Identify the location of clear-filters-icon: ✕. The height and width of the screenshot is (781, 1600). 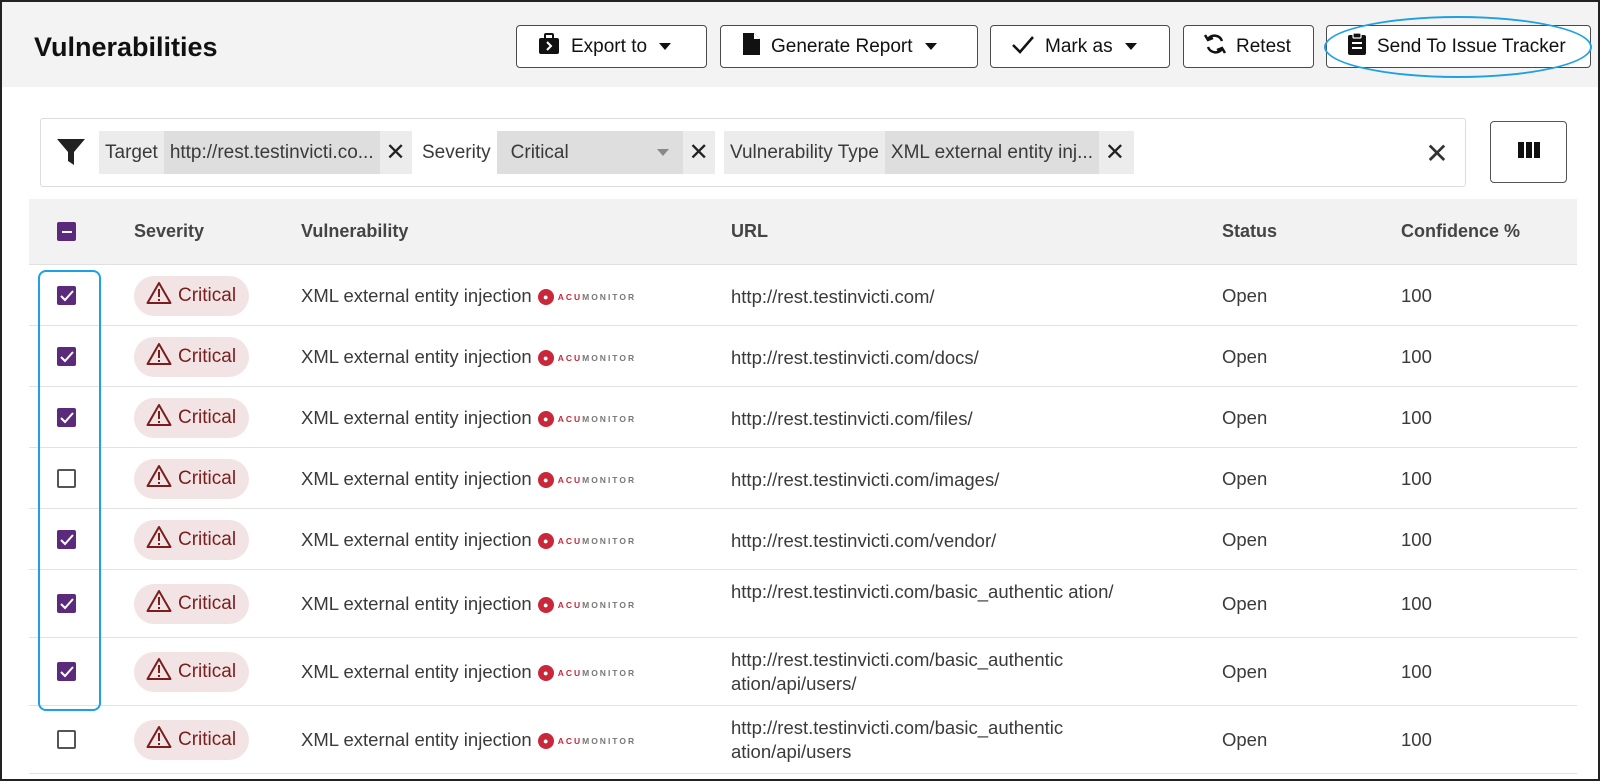
(1437, 153).